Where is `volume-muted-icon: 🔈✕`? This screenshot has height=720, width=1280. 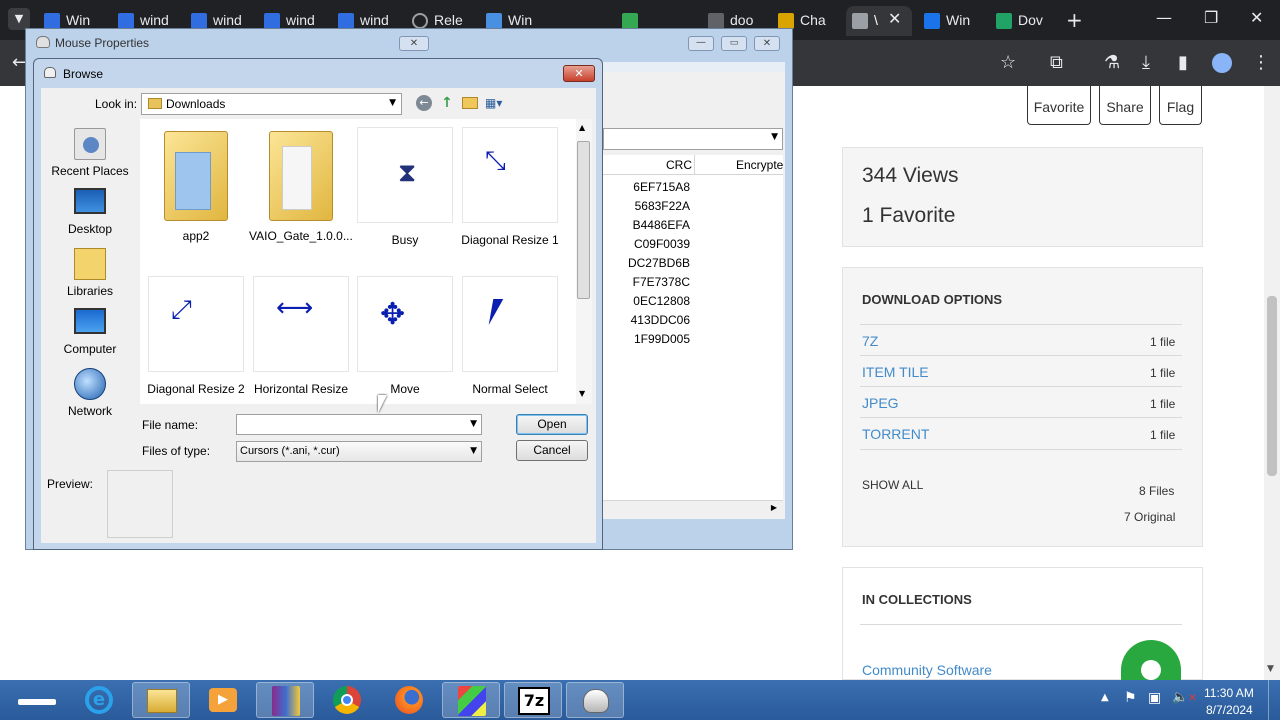 volume-muted-icon: 🔈✕ is located at coordinates (1184, 697).